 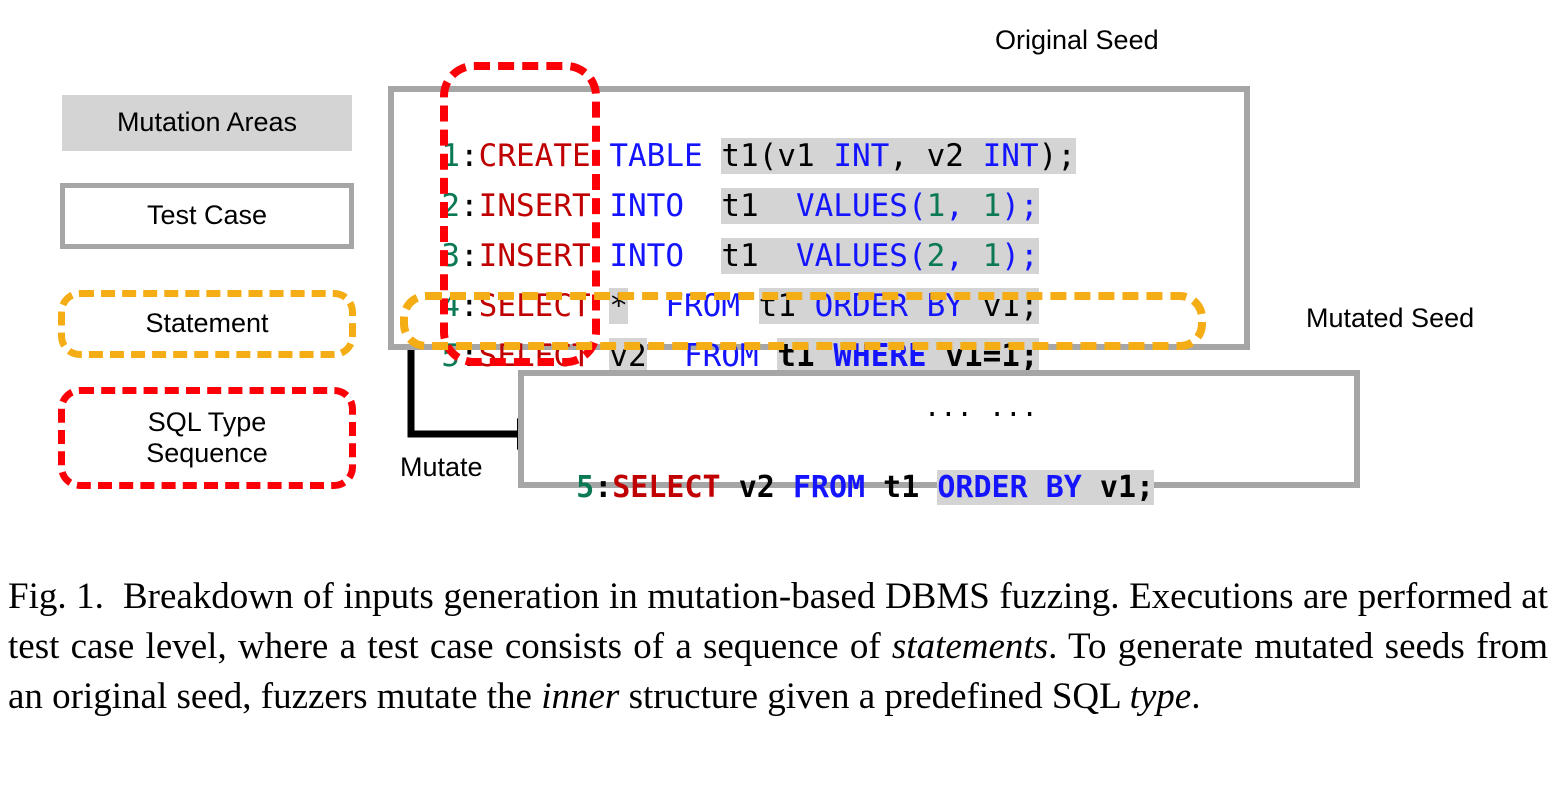 What do you see at coordinates (756, 487) in the screenshot?
I see `mutated-seed-columns: v2` at bounding box center [756, 487].